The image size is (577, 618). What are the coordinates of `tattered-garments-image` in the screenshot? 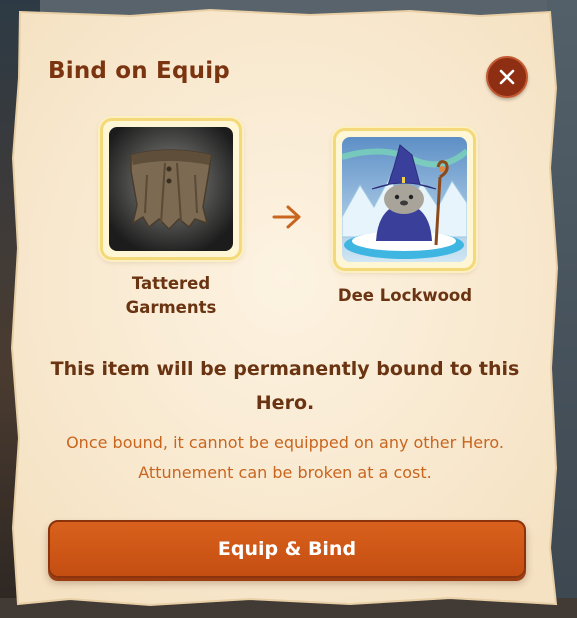 It's located at (171, 189).